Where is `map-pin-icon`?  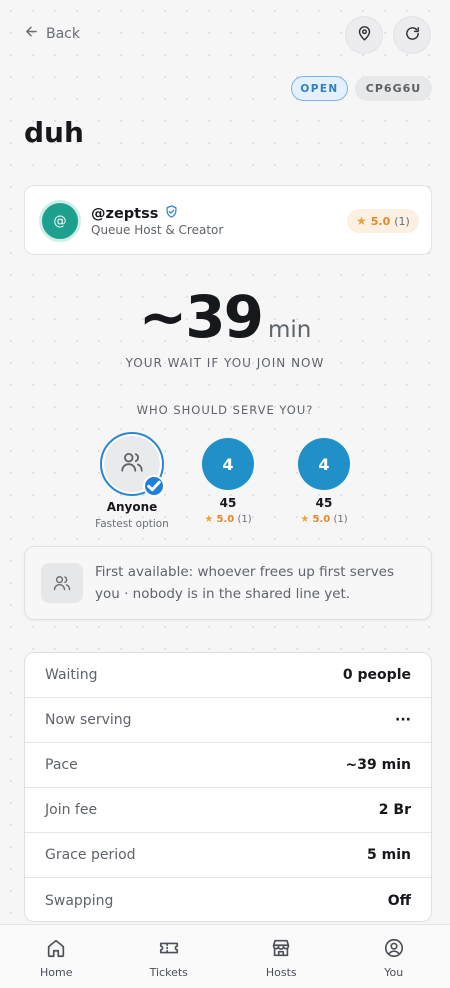
map-pin-icon is located at coordinates (364, 35).